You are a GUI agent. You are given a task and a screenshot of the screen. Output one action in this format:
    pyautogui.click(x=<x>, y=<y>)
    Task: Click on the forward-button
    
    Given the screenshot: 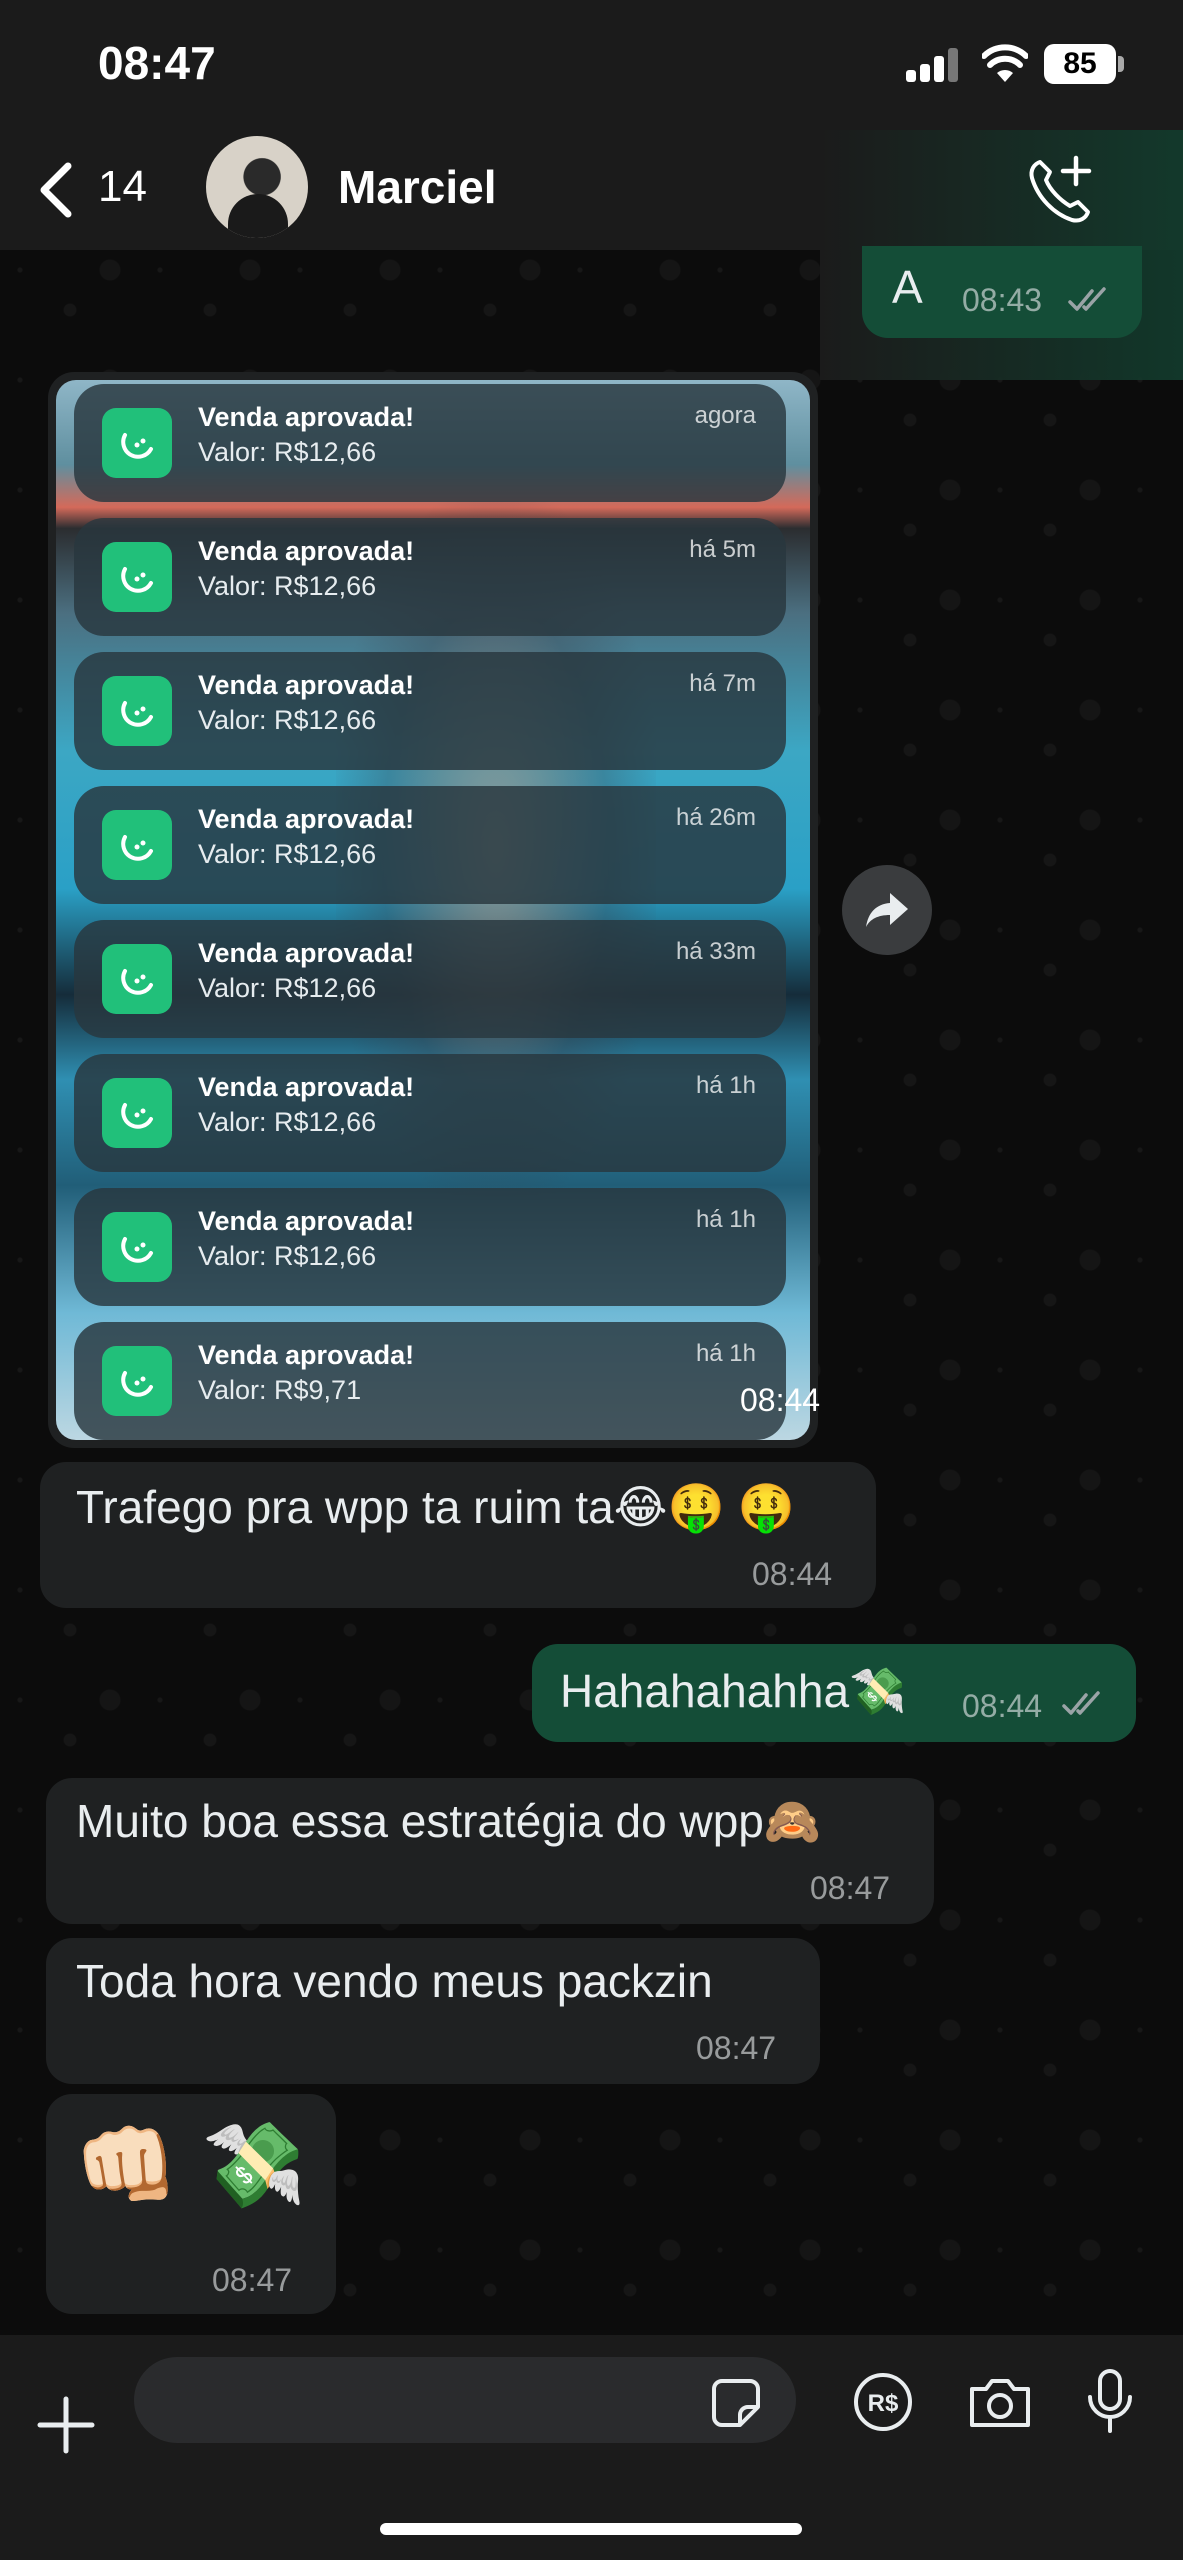 What is the action you would take?
    pyautogui.click(x=887, y=910)
    